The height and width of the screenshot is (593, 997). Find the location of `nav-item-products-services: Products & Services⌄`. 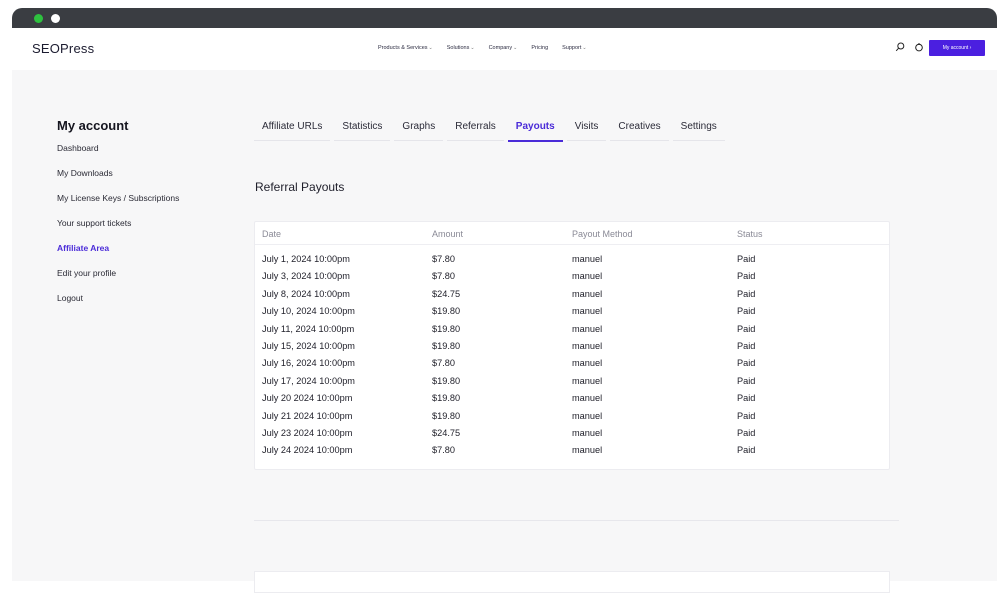

nav-item-products-services: Products & Services⌄ is located at coordinates (405, 48).